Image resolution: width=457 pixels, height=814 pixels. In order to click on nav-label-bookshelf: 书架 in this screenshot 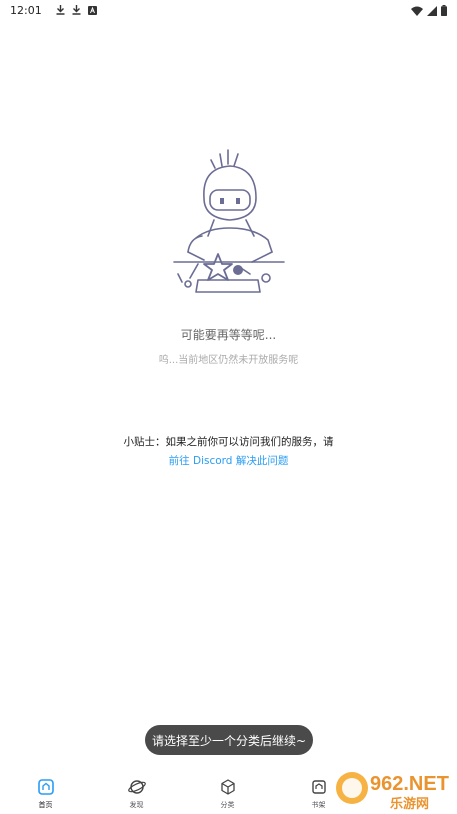, I will do `click(318, 805)`.